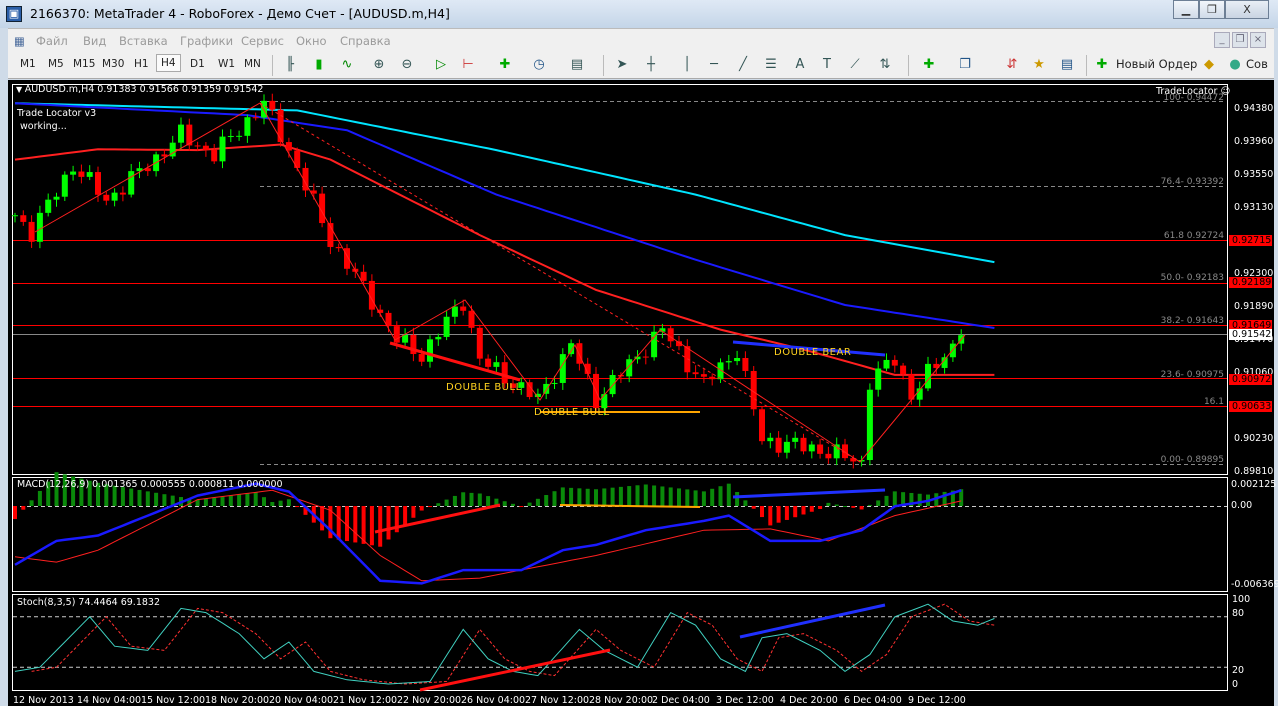 The image size is (1278, 706). I want to click on pattern-label: DOUBLE BEAR, so click(812, 352).